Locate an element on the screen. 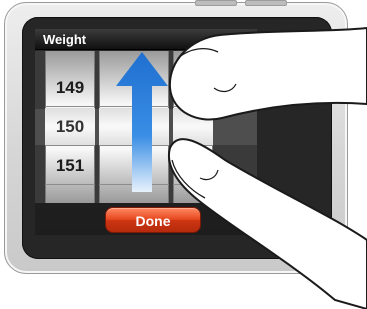 This screenshot has width=367, height=309. picker-value: 149 is located at coordinates (70, 88).